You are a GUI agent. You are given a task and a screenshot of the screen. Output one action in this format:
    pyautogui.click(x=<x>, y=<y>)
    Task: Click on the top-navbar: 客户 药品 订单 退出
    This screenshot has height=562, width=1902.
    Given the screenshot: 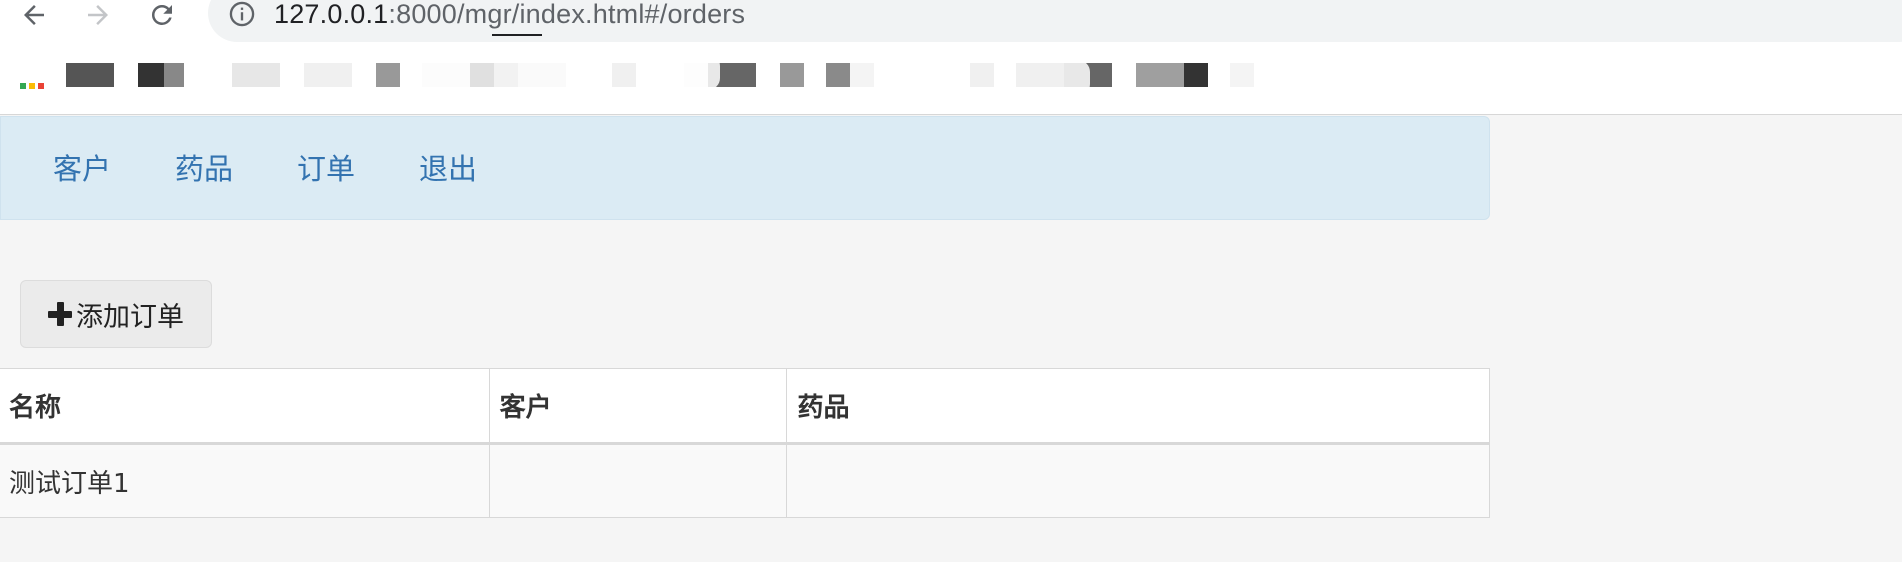 What is the action you would take?
    pyautogui.click(x=745, y=168)
    